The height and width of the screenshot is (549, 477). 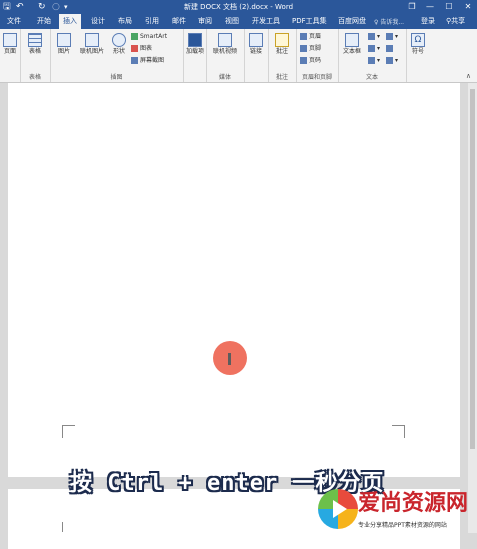 I want to click on share-label: 共享, so click(x=458, y=21).